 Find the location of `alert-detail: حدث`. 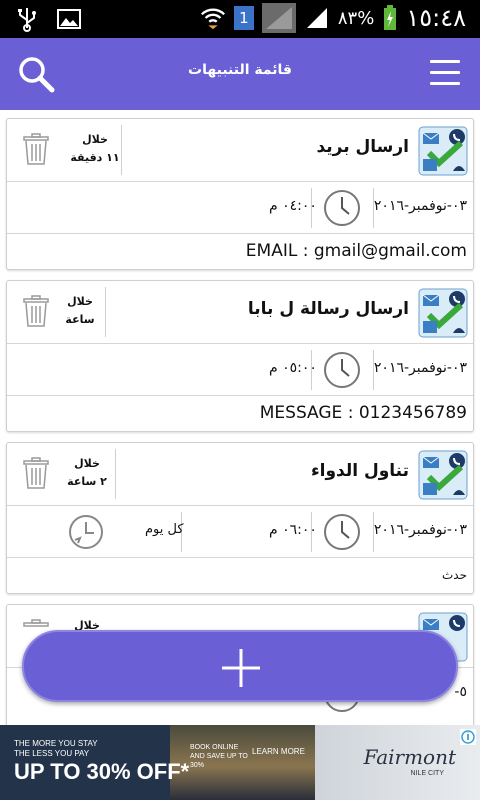

alert-detail: حدث is located at coordinates (454, 575).